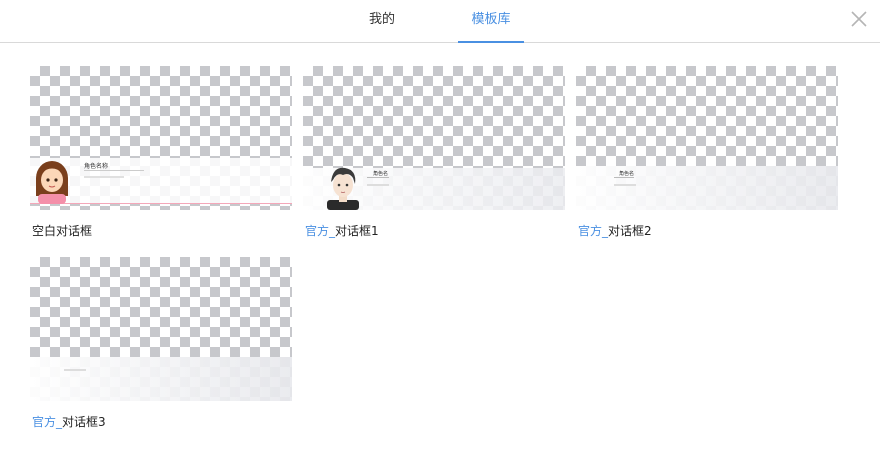 Image resolution: width=880 pixels, height=459 pixels. I want to click on template-thumbnail: 角色名称, so click(161, 138).